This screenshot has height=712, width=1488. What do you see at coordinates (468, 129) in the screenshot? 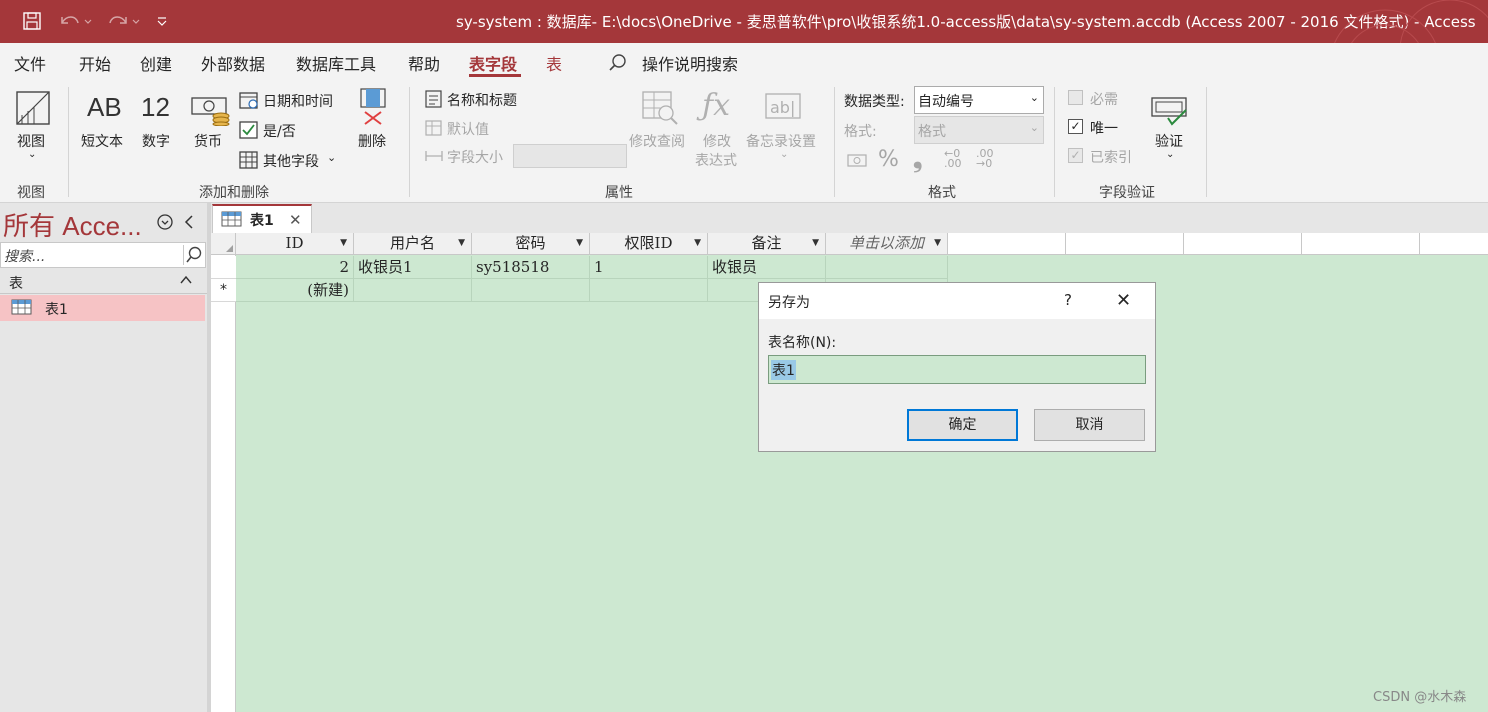
I see `default-value-button: 默认值` at bounding box center [468, 129].